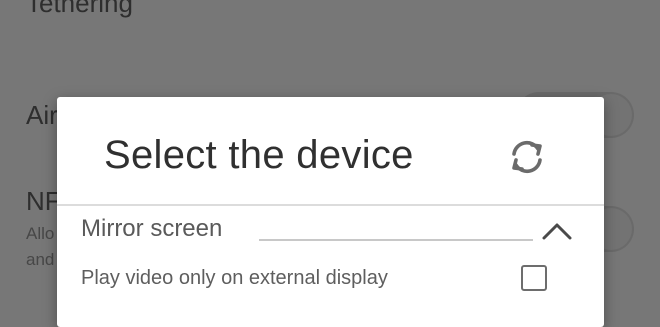 This screenshot has height=327, width=660. I want to click on chevron-up-icon, so click(557, 231).